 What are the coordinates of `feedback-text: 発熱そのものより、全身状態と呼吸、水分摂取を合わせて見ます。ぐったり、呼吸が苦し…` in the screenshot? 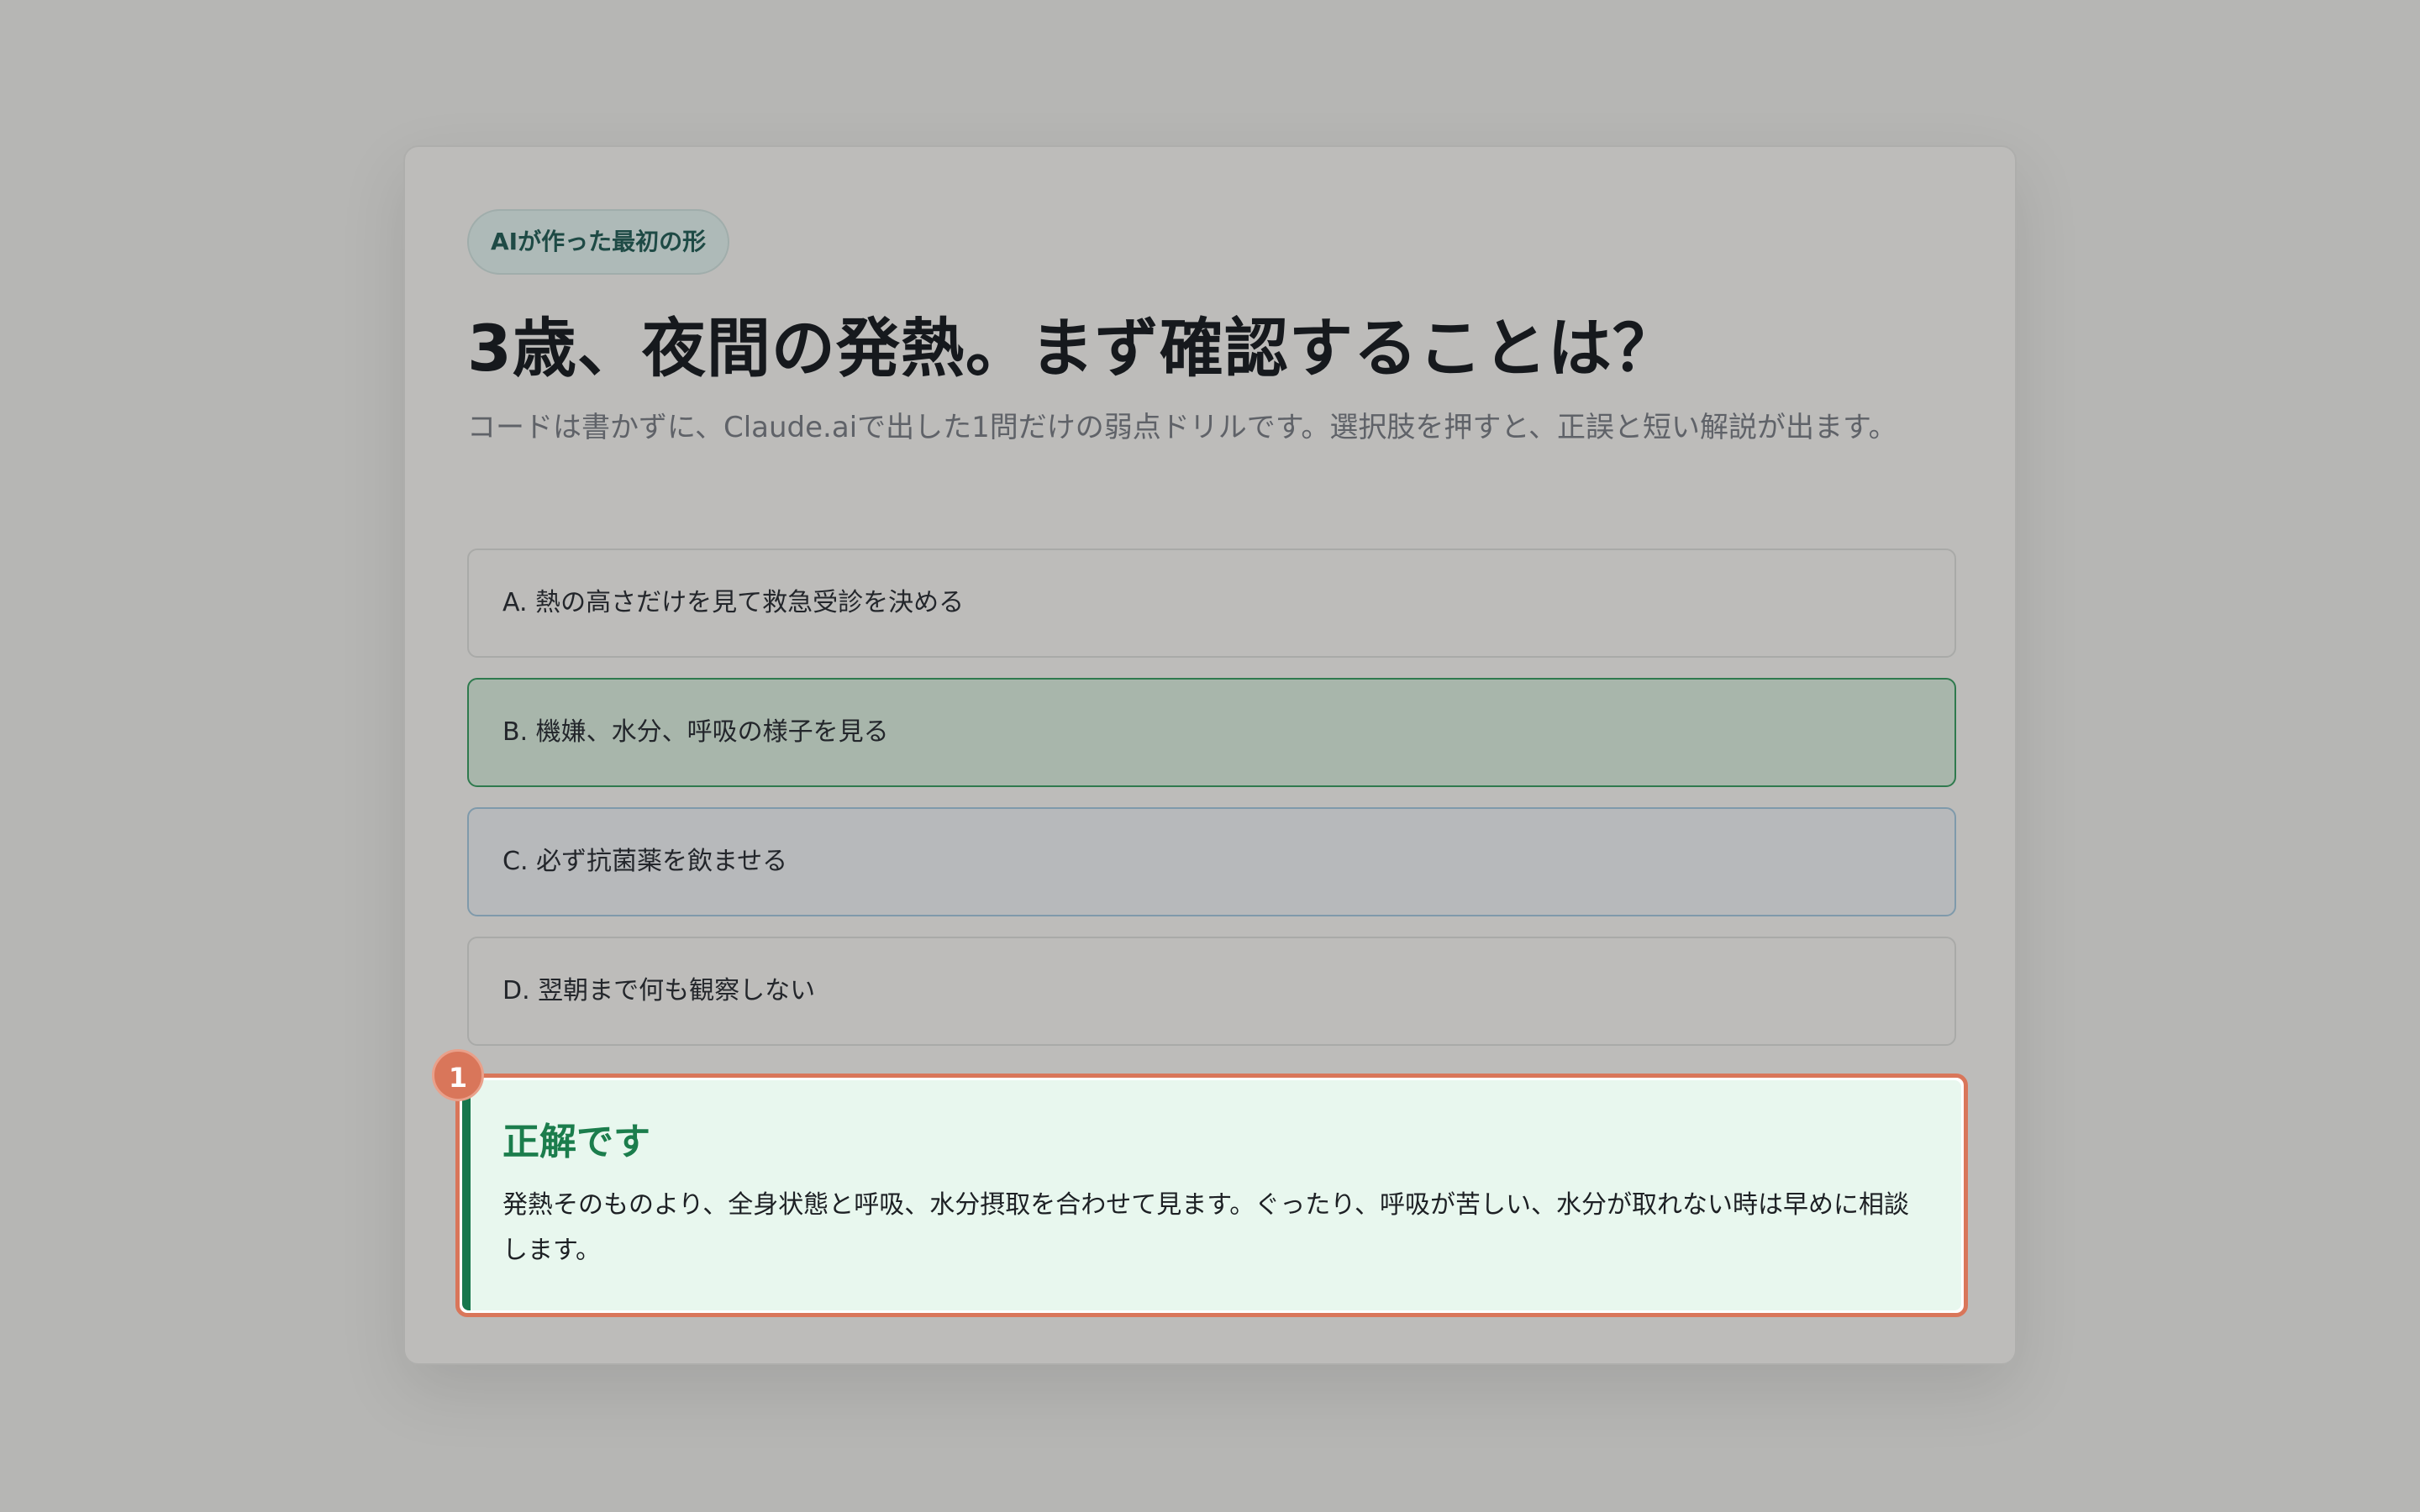 It's located at (1205, 1227).